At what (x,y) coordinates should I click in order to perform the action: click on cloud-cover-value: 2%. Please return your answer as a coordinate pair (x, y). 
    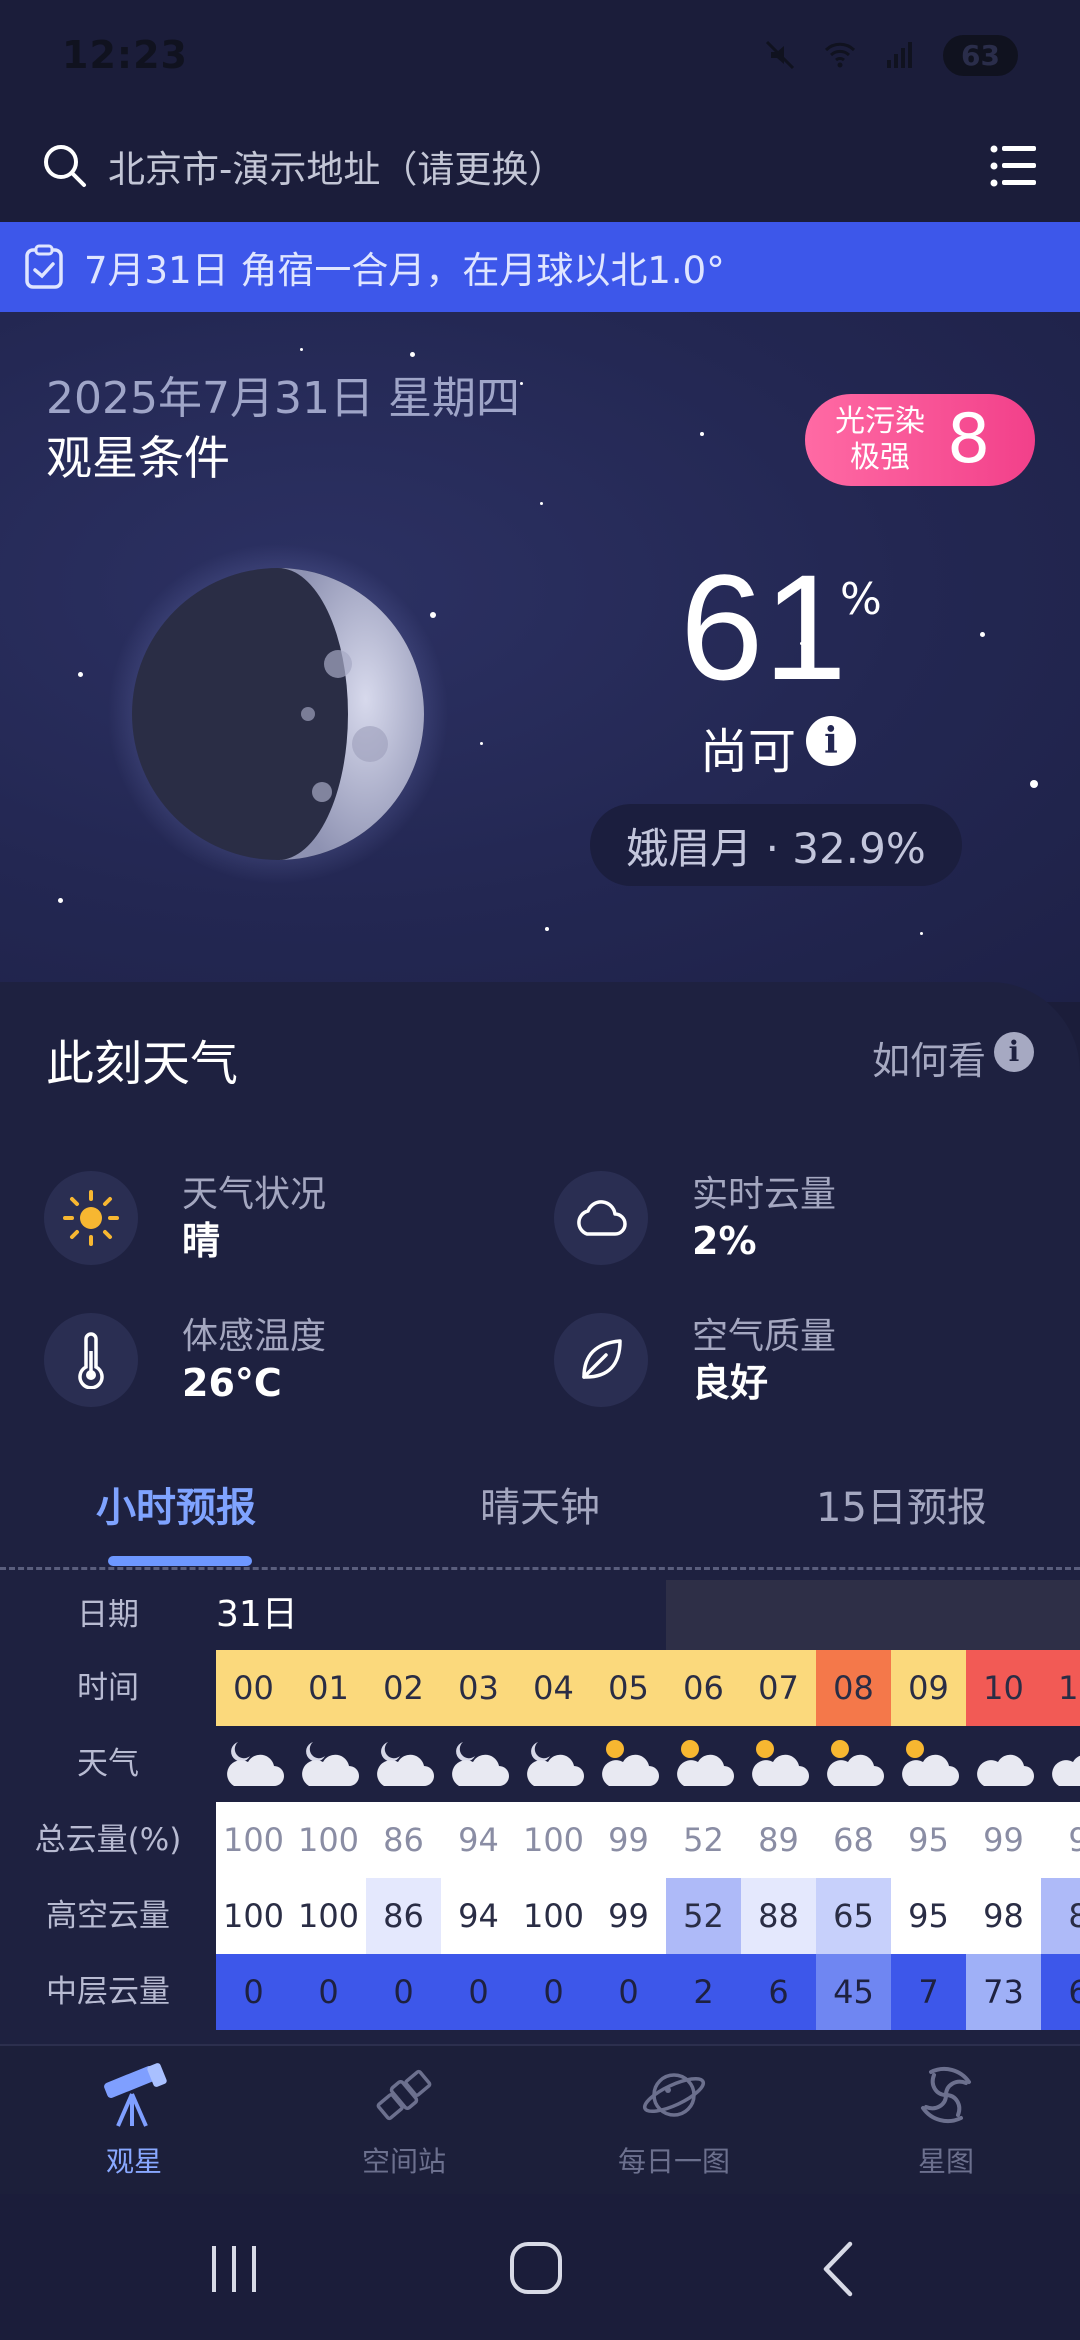
    Looking at the image, I should click on (724, 1241).